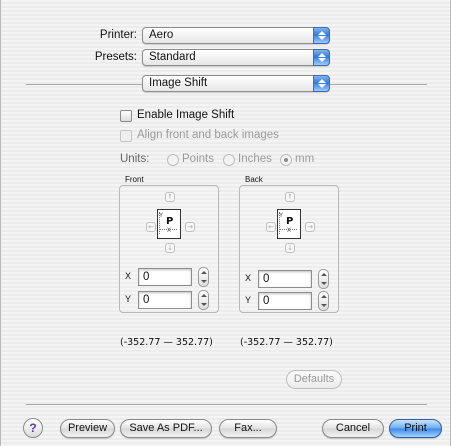 Image resolution: width=451 pixels, height=446 pixels. Describe the element at coordinates (165, 300) in the screenshot. I see `front-y-field: 0` at that location.